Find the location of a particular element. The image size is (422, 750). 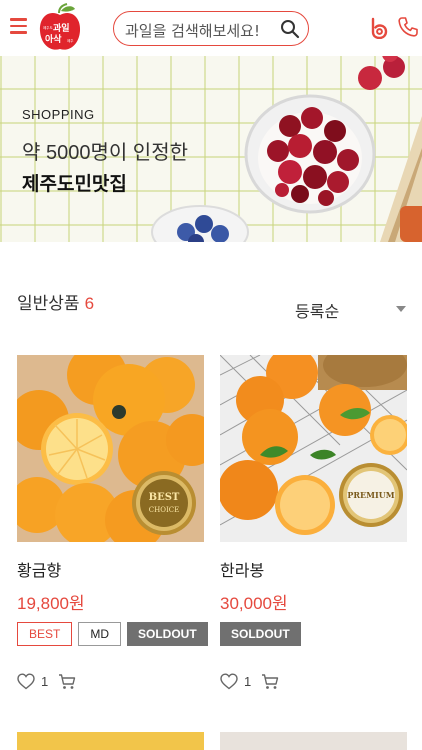

product-name: 황금향 is located at coordinates (39, 569).